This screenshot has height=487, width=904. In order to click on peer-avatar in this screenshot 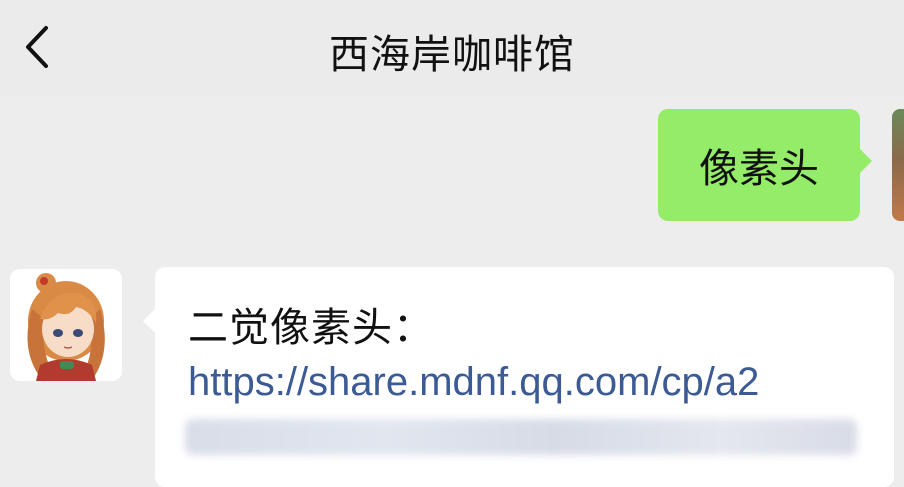, I will do `click(66, 325)`.